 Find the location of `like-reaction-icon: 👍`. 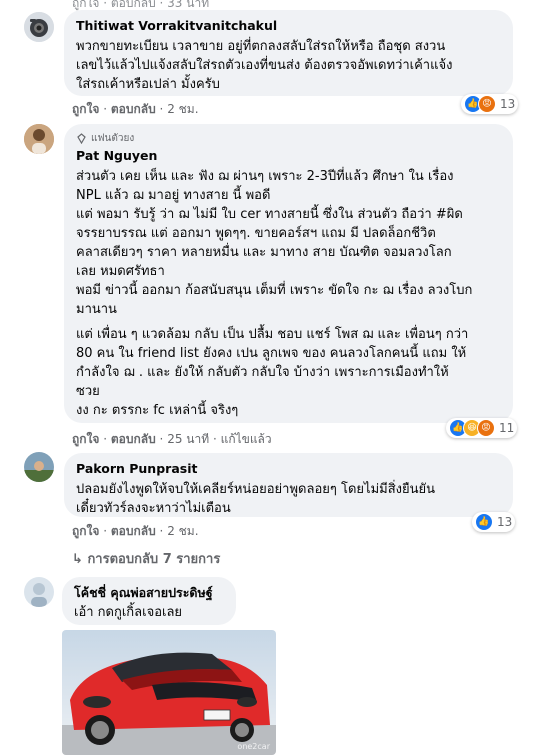

like-reaction-icon: 👍 is located at coordinates (484, 522).